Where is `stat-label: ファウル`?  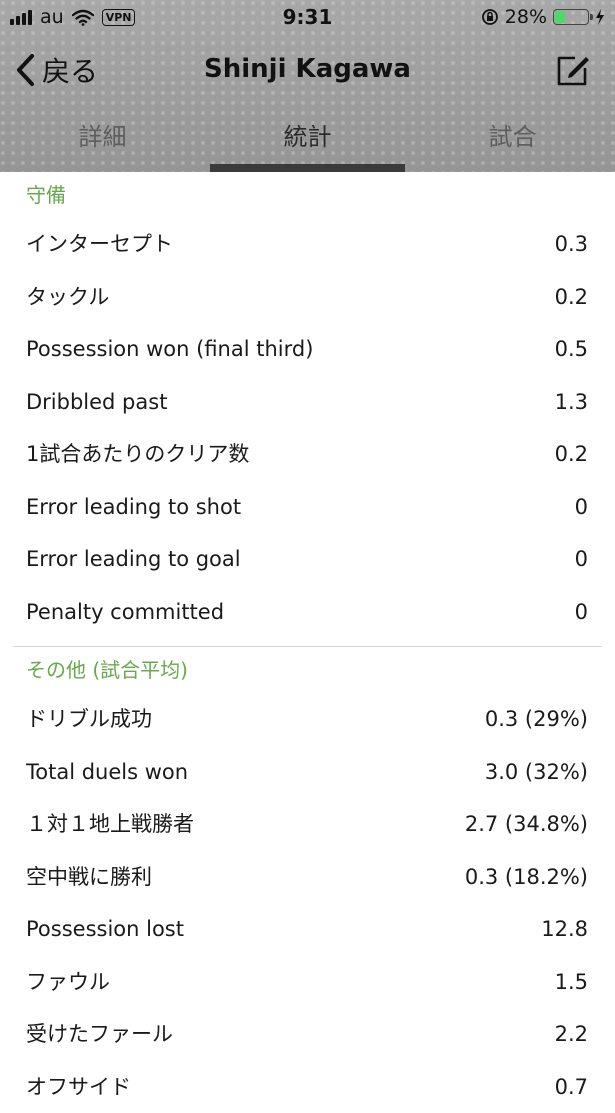 stat-label: ファウル is located at coordinates (68, 982).